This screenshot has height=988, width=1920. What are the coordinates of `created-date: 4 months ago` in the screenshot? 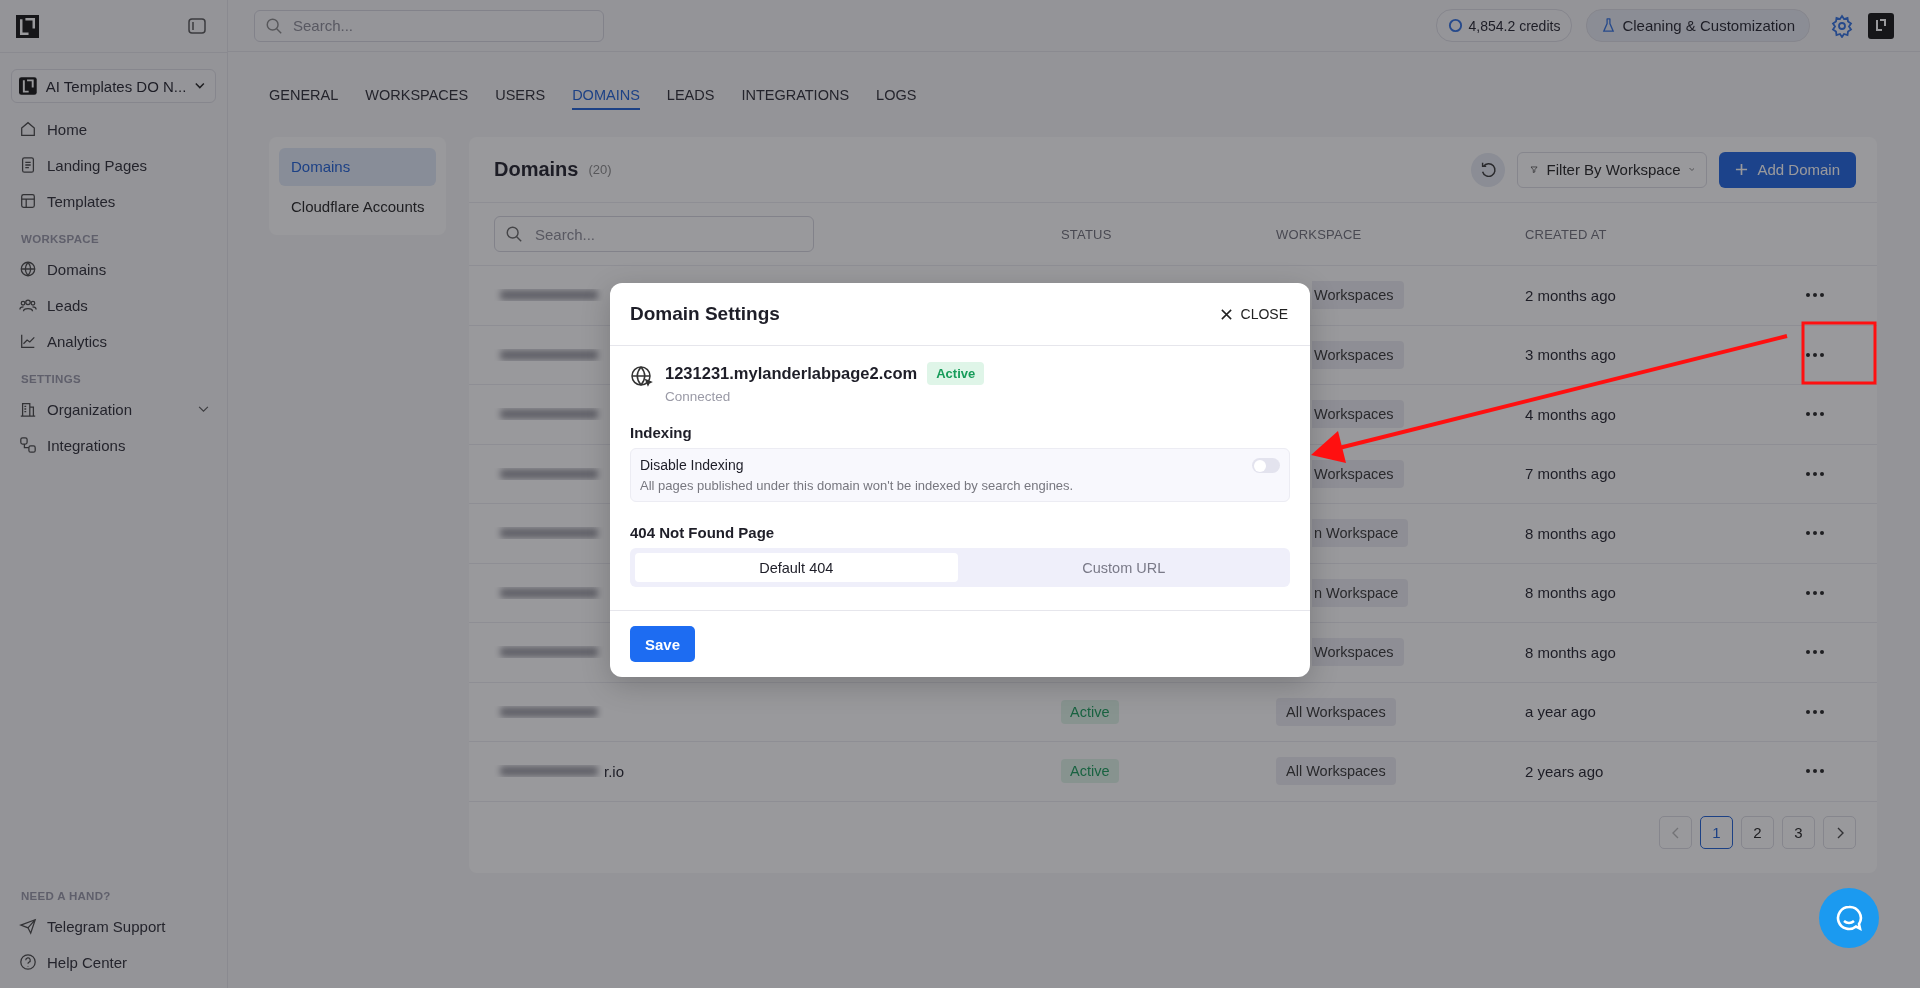 It's located at (1570, 414).